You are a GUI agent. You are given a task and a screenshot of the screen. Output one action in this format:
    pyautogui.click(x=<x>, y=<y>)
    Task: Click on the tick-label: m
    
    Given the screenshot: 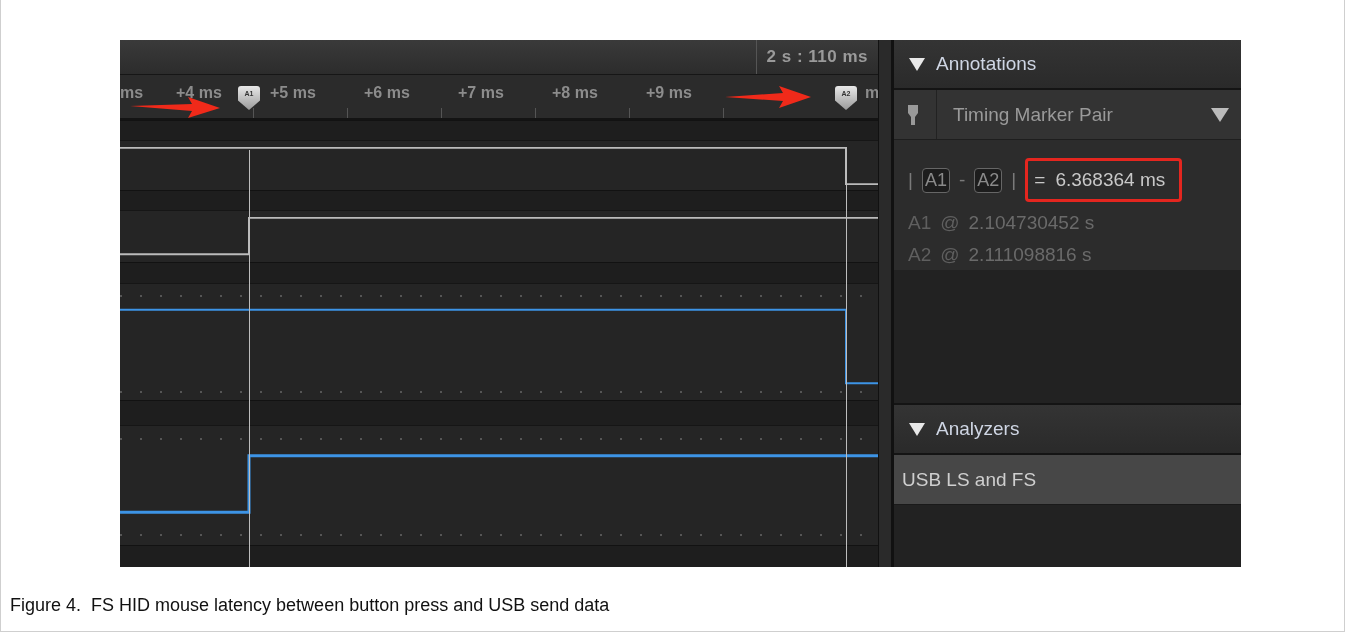 What is the action you would take?
    pyautogui.click(x=871, y=93)
    